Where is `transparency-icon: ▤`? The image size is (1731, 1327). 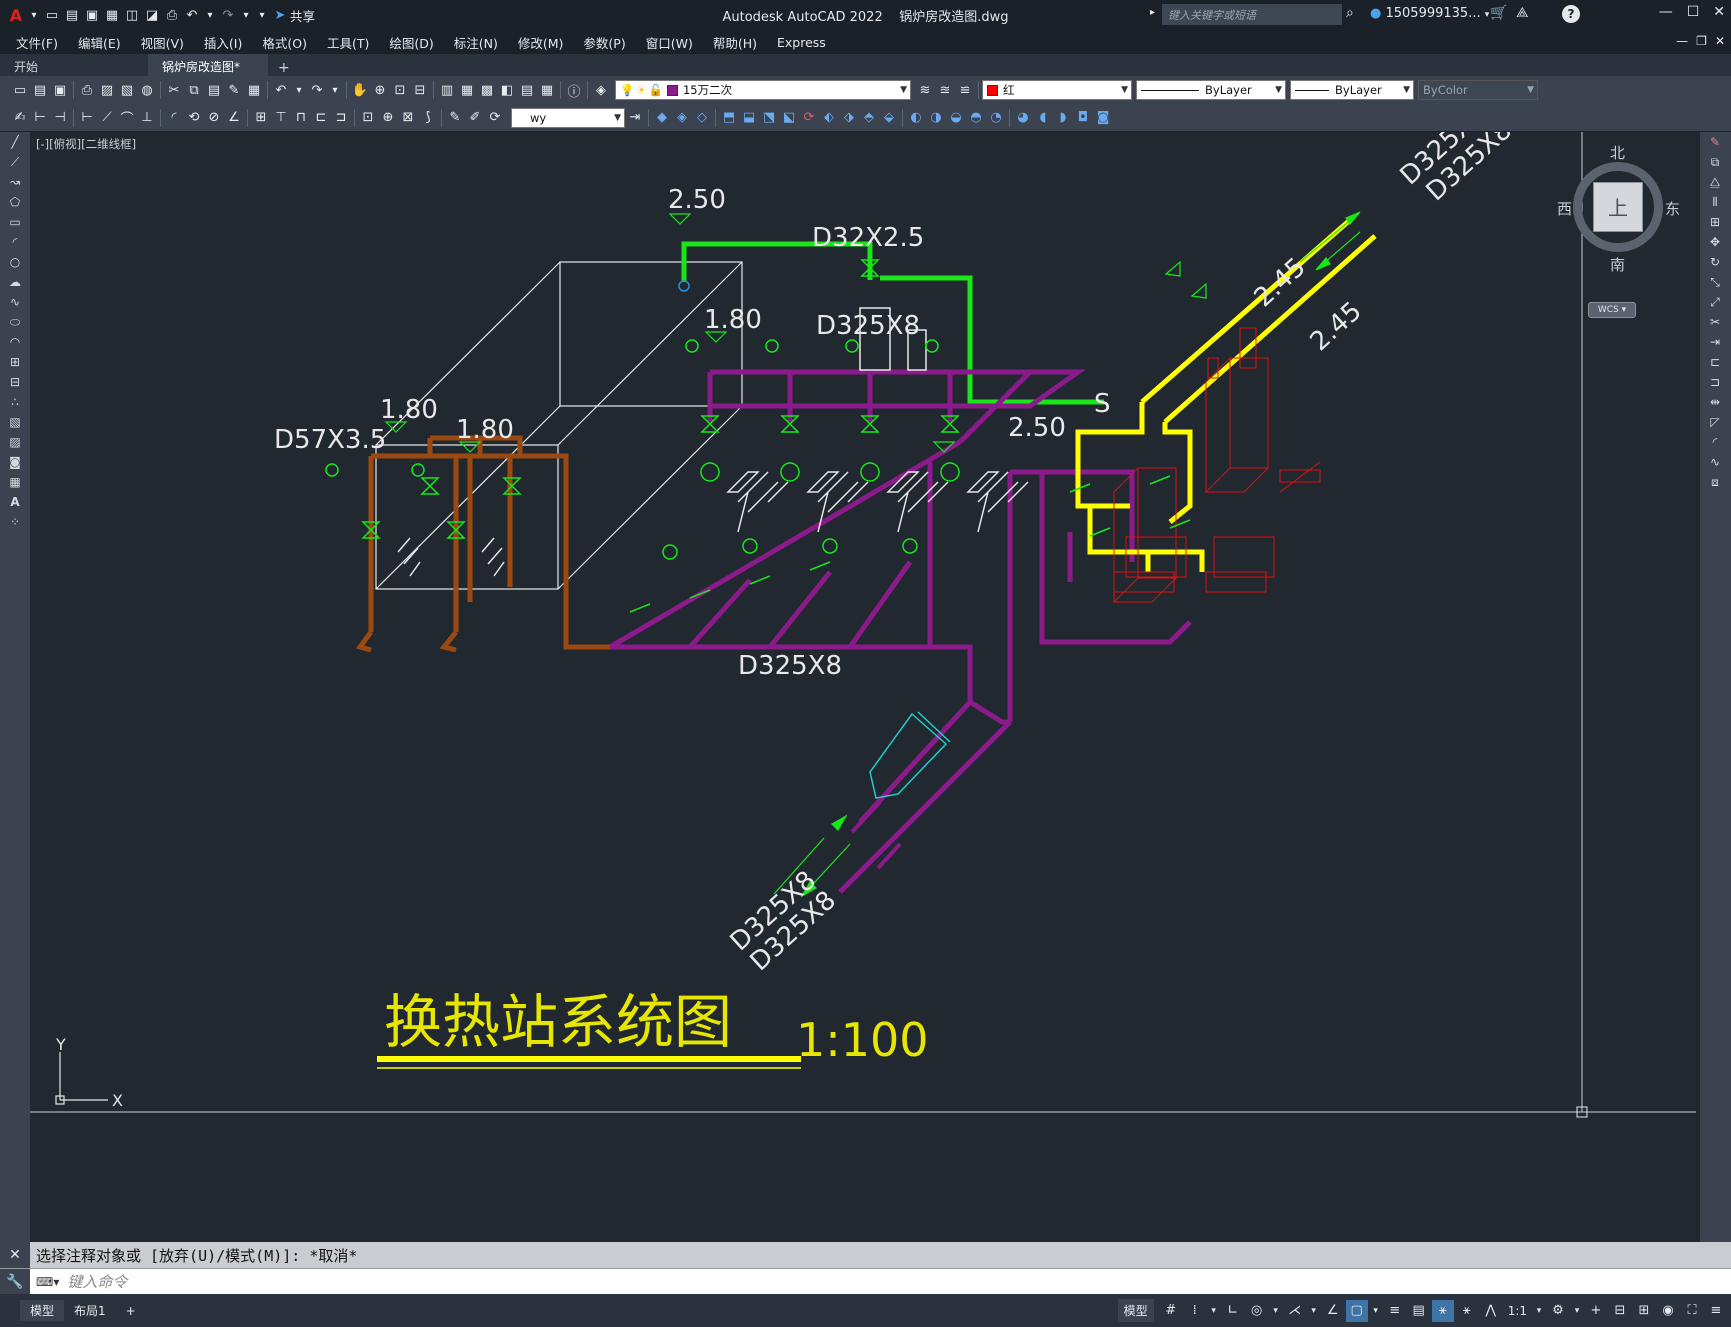
transparency-icon: ▤ is located at coordinates (1419, 1311).